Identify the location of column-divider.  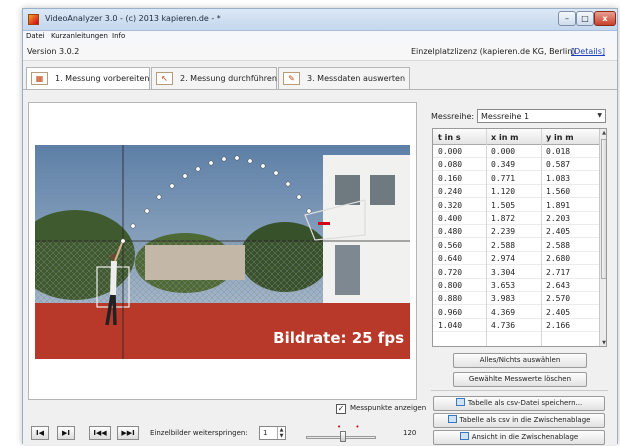
(541, 237).